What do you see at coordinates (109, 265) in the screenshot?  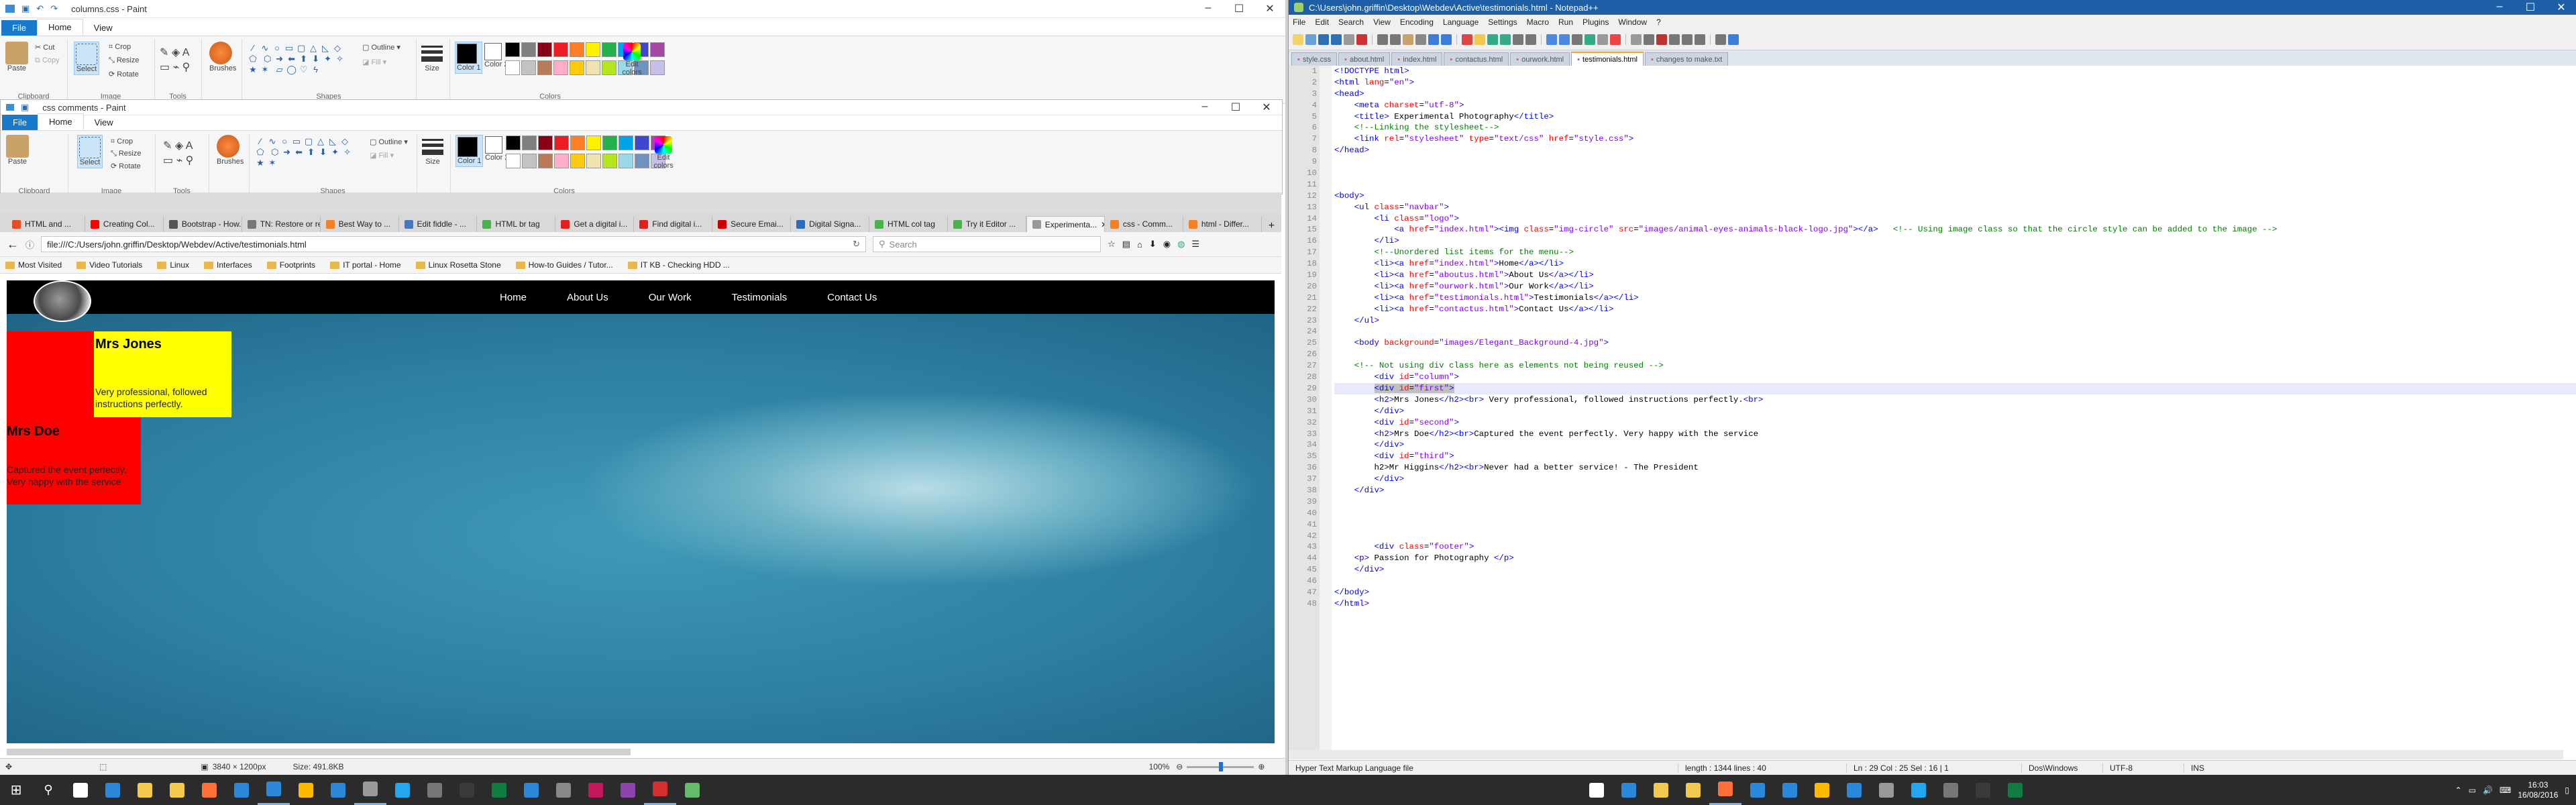 I see `bookmark-item: Video Tutorials` at bounding box center [109, 265].